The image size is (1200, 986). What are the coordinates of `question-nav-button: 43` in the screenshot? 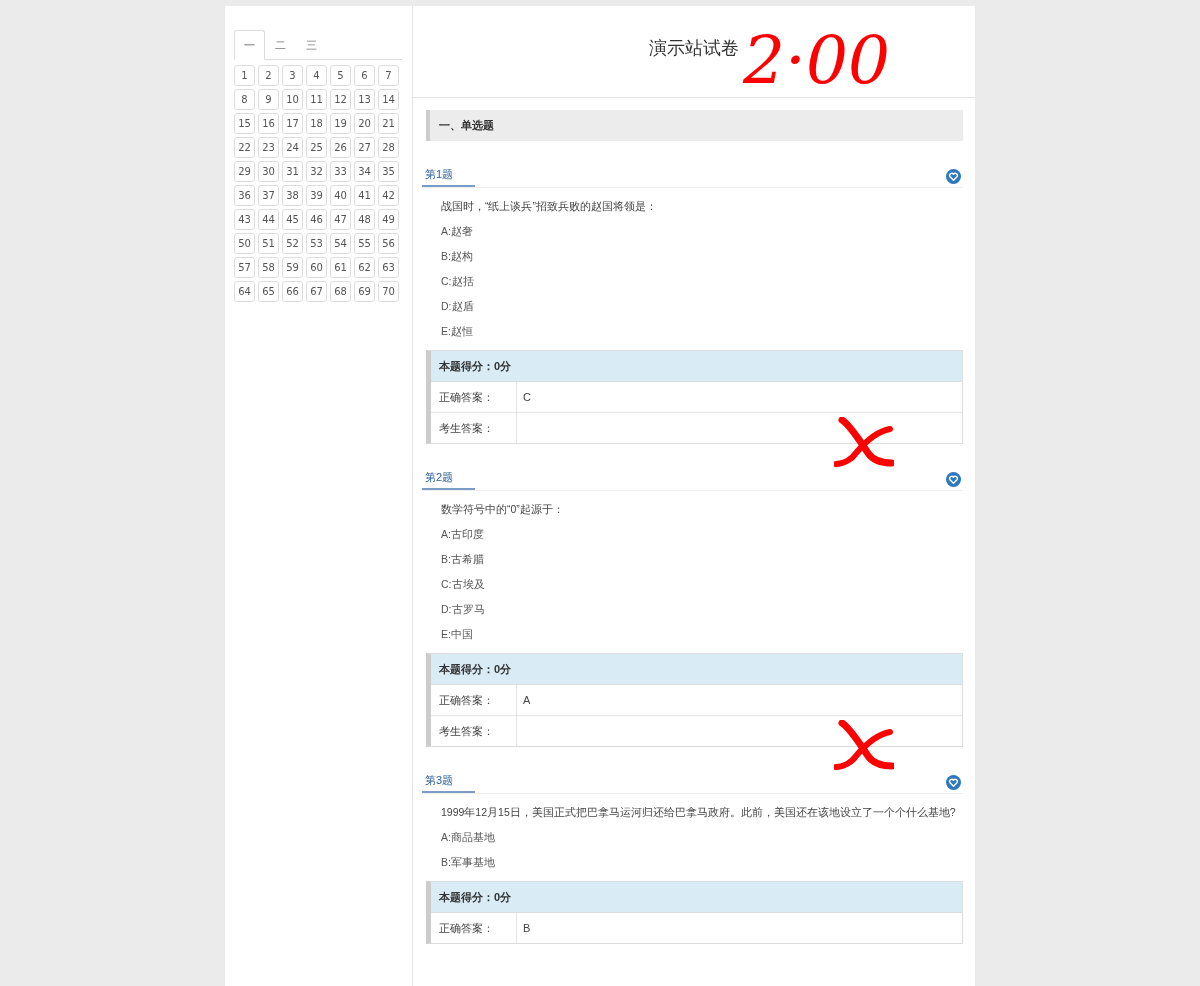 It's located at (244, 219).